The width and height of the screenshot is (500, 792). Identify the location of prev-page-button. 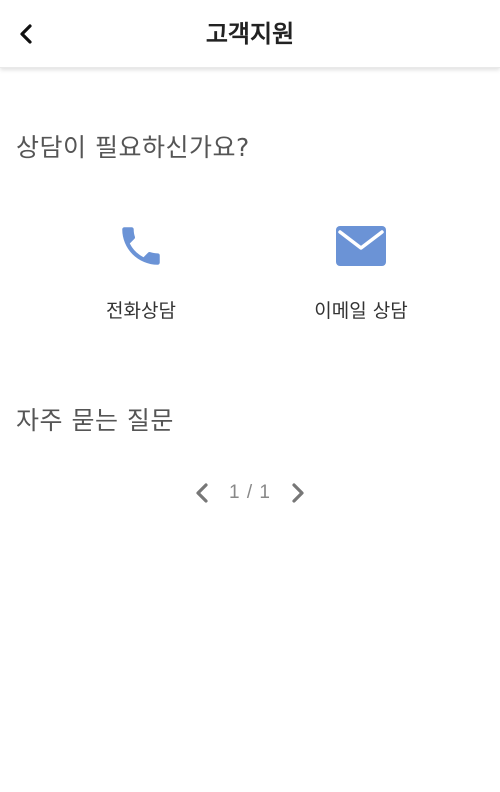
(202, 493).